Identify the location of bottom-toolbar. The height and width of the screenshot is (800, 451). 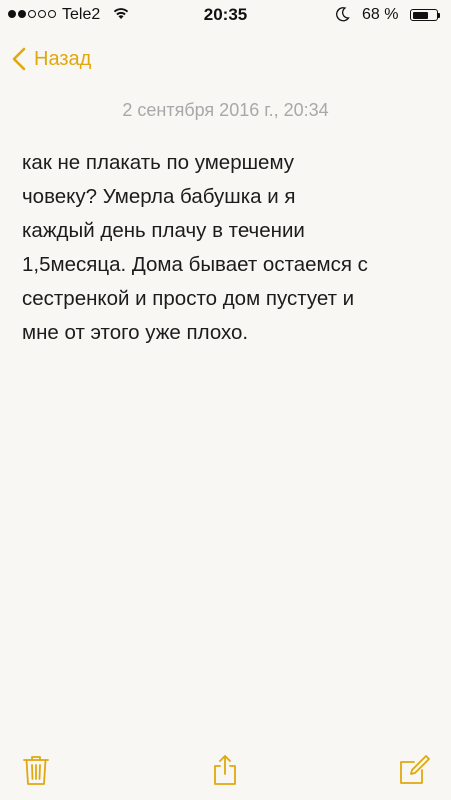
(225, 770).